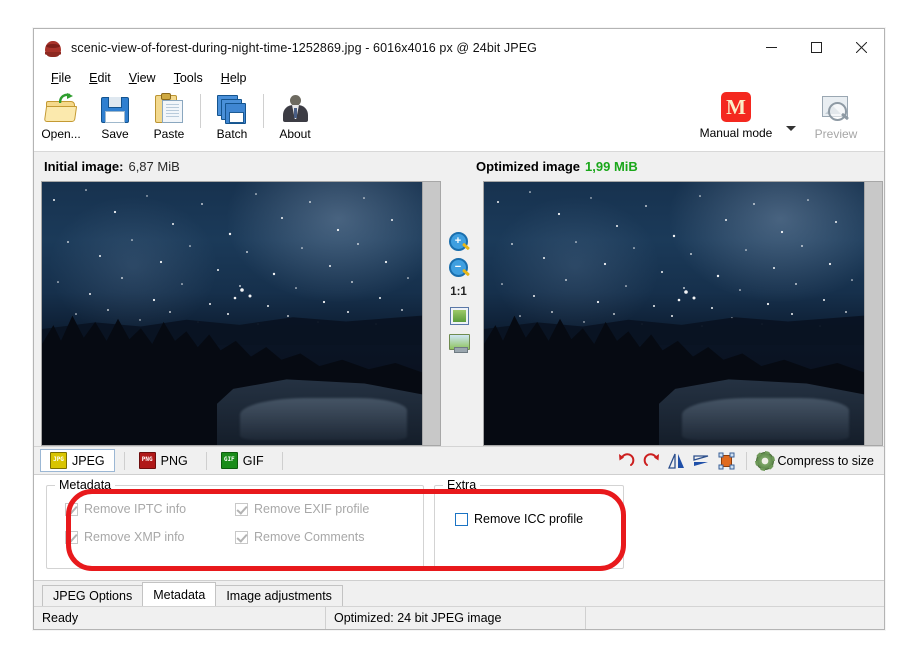 This screenshot has height=658, width=917. I want to click on checkbox-remove-iptc-info-box, so click(71, 509).